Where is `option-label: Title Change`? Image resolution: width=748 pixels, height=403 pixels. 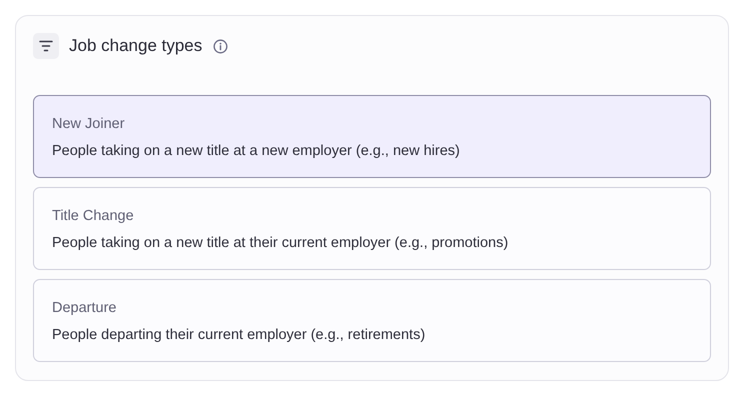 option-label: Title Change is located at coordinates (93, 216).